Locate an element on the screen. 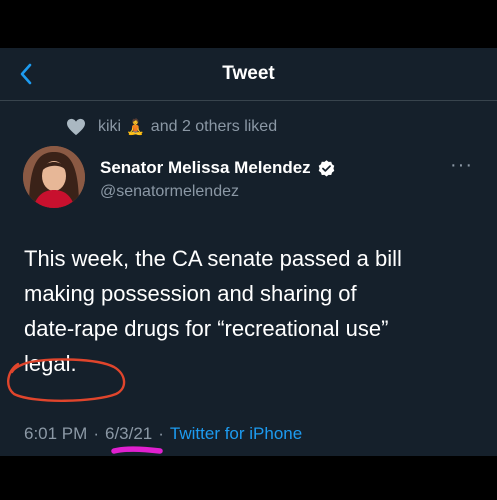  ellipsis-icon: ··· is located at coordinates (461, 165).